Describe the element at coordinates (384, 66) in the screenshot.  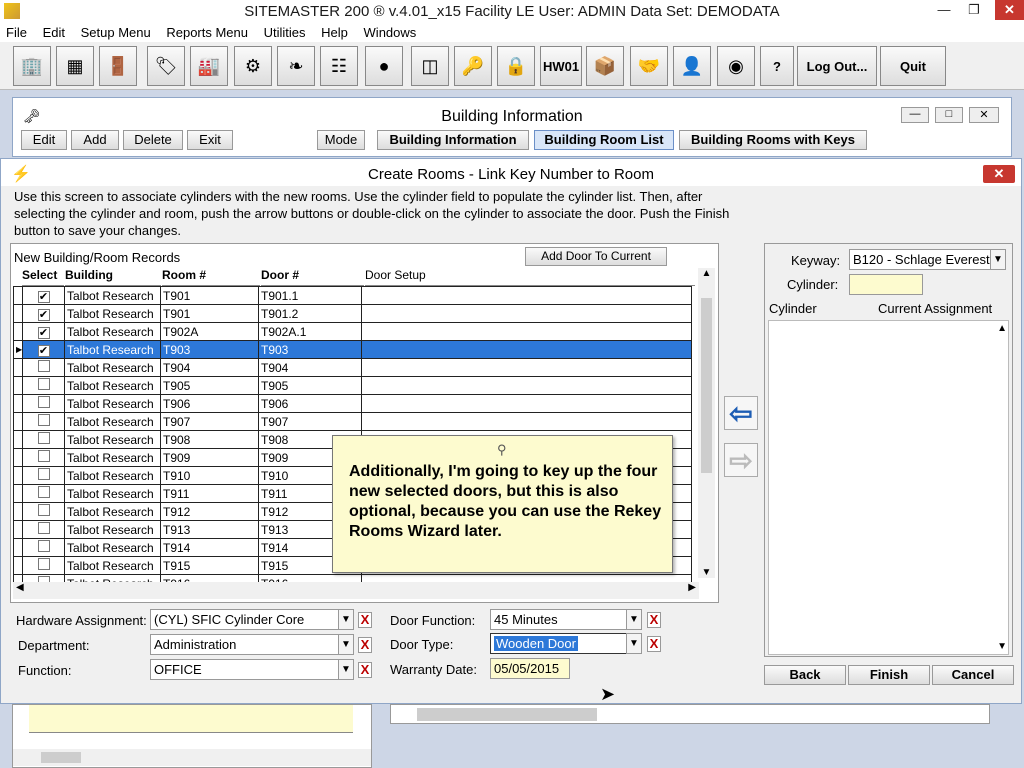
I see `coin-icon: ●` at that location.